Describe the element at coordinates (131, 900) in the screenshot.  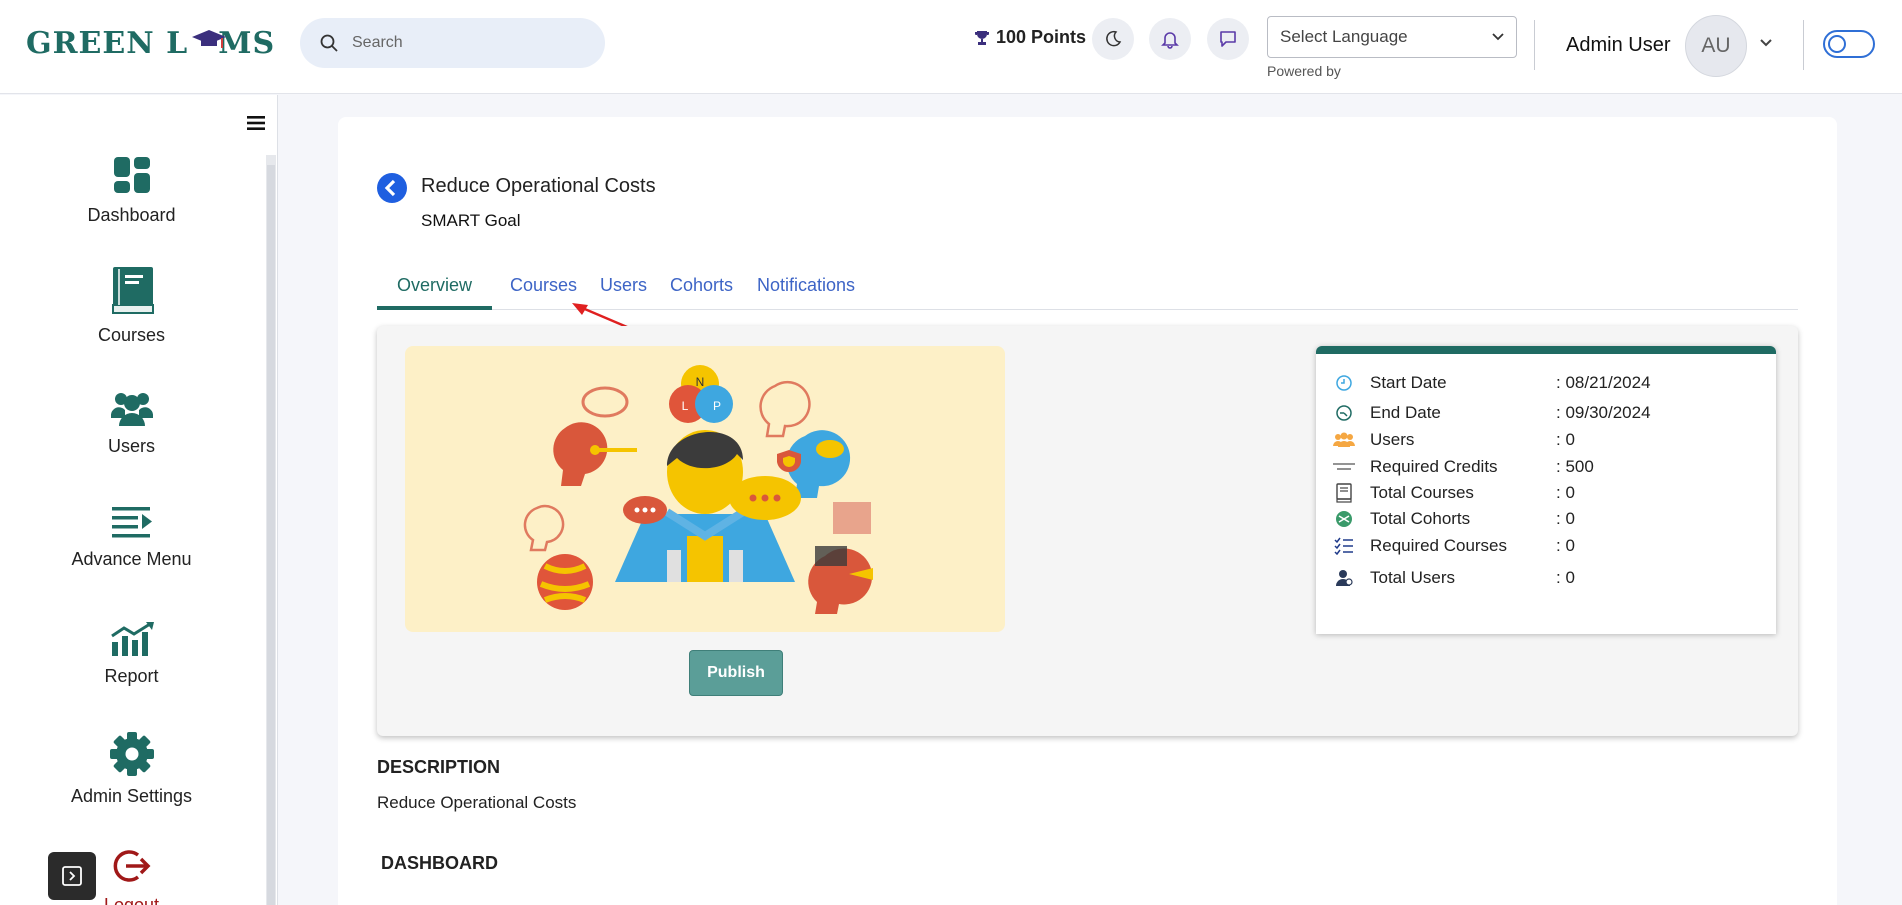
I see `sidebar-item-label: Logout` at that location.